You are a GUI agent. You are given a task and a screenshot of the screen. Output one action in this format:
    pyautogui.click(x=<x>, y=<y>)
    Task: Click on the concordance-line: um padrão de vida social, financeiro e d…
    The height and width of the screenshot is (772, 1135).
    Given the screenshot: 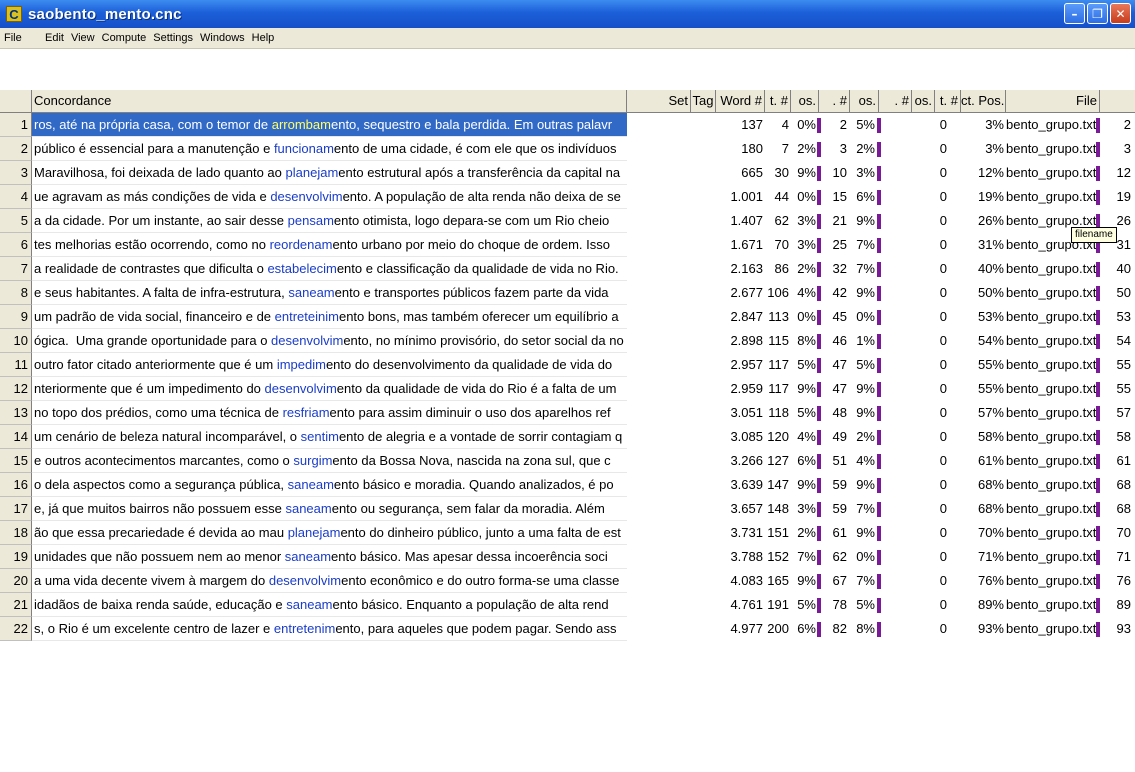 What is the action you would take?
    pyautogui.click(x=329, y=317)
    